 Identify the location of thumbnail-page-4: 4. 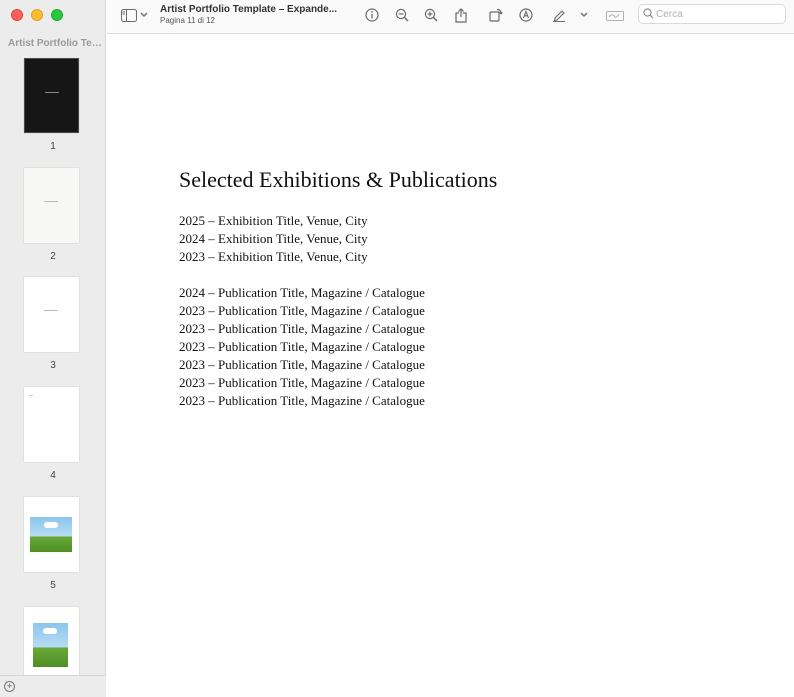
(53, 442).